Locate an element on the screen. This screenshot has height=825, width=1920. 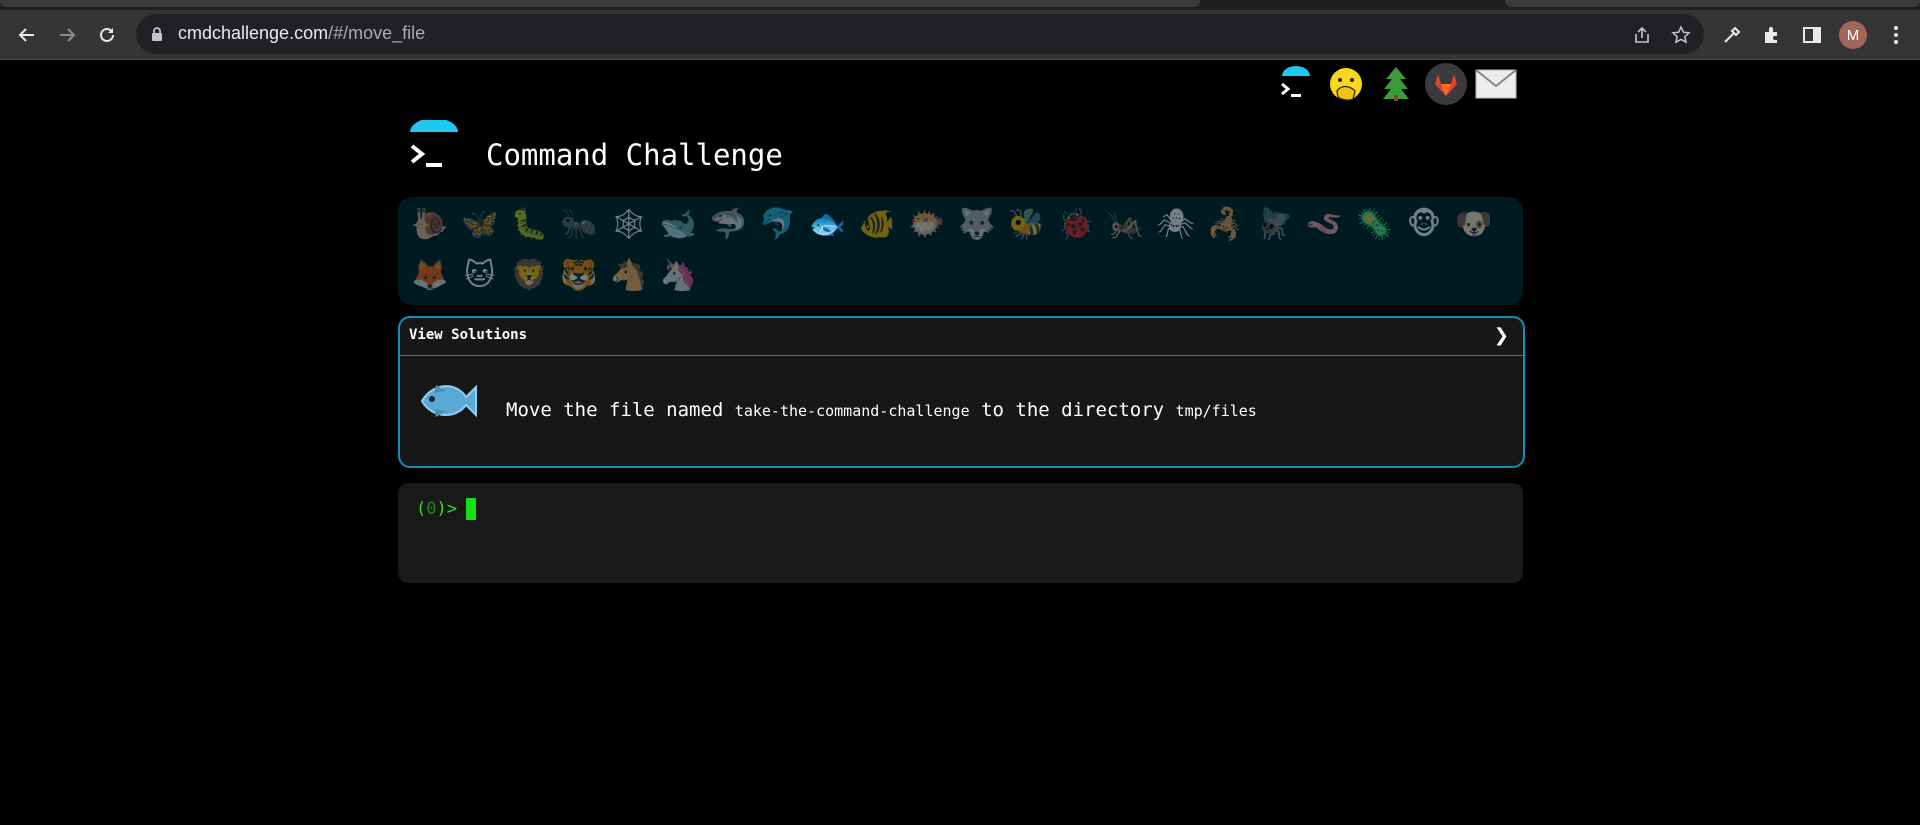
badge-1-9: 🐟 is located at coordinates (828, 225).